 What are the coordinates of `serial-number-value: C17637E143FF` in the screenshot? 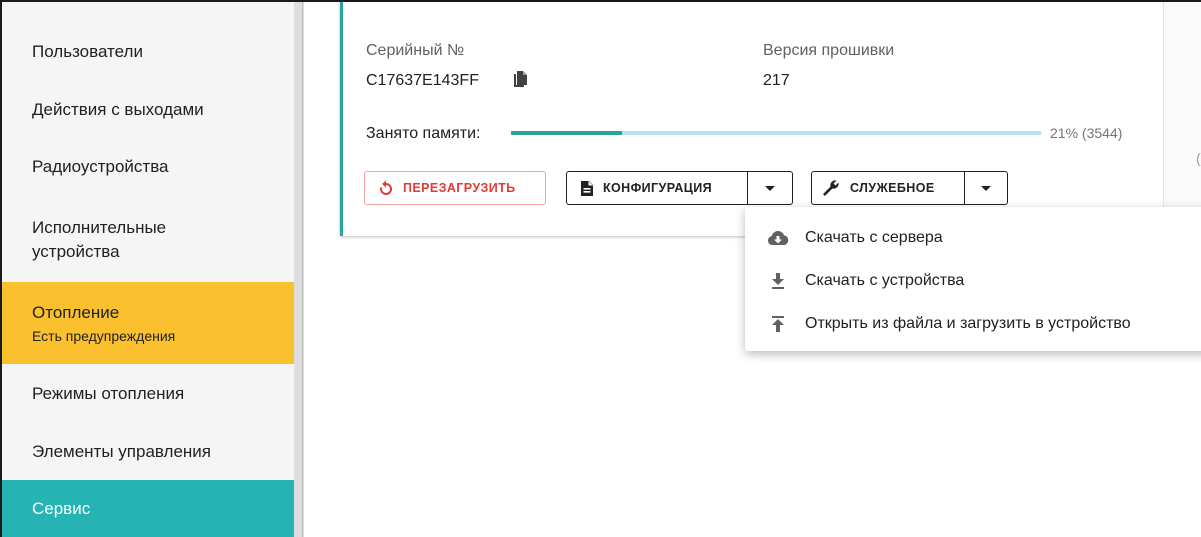 It's located at (422, 80).